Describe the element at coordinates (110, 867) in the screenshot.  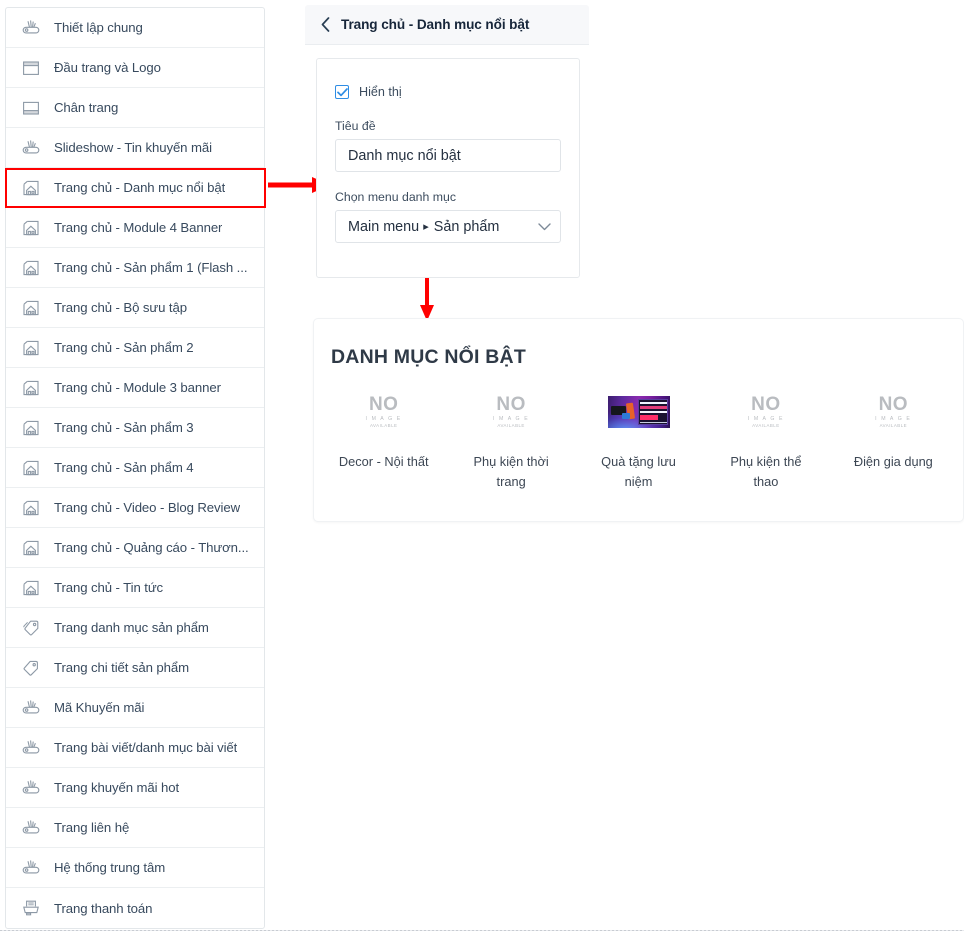
I see `sidebar-item-label: Hệ thống trung tâm` at that location.